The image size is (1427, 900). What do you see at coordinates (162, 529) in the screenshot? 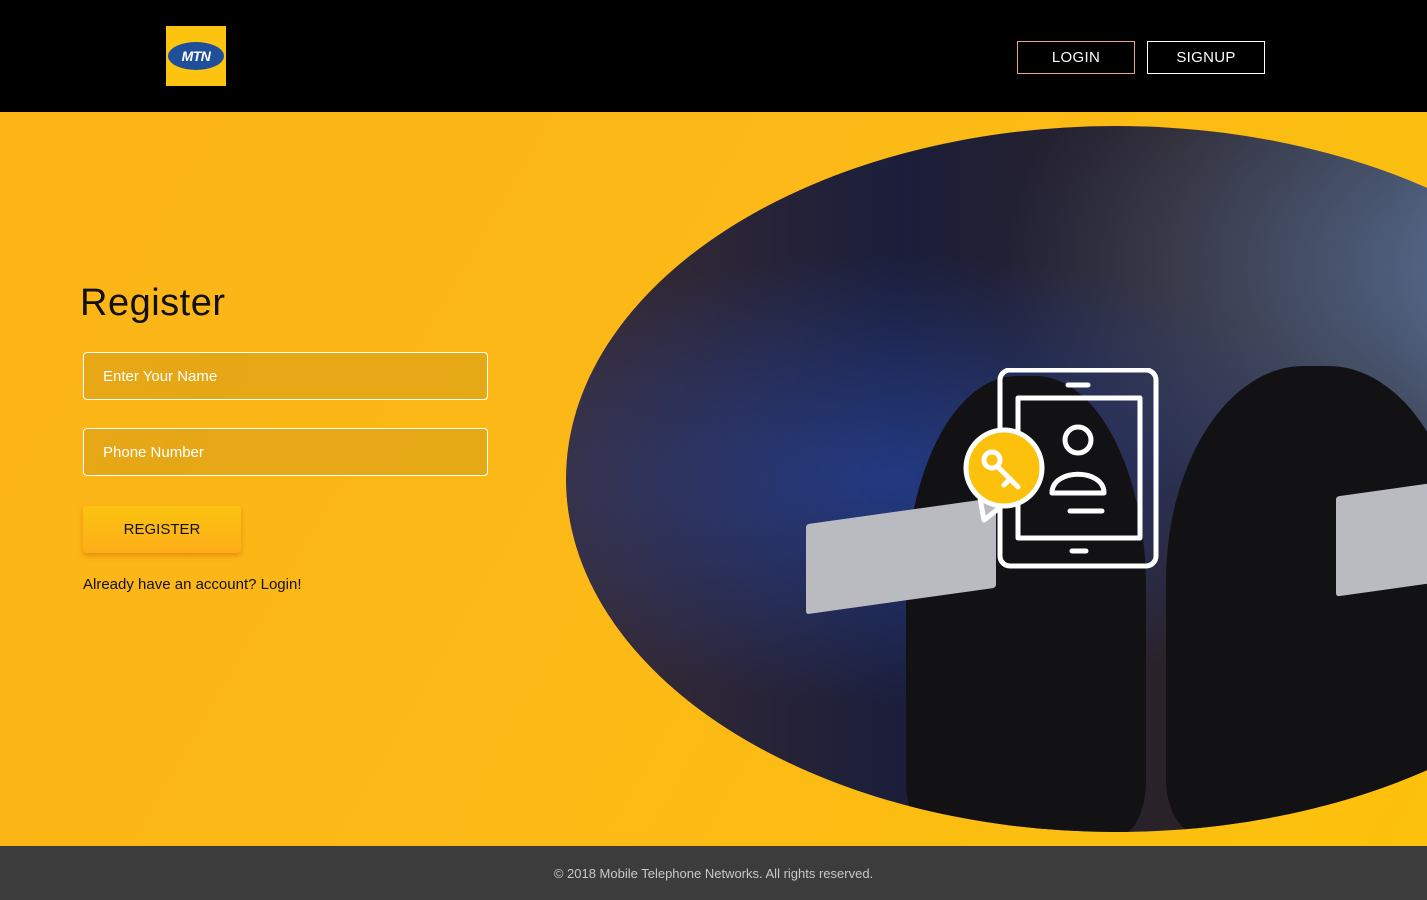
I see `register-button: REGISTER` at bounding box center [162, 529].